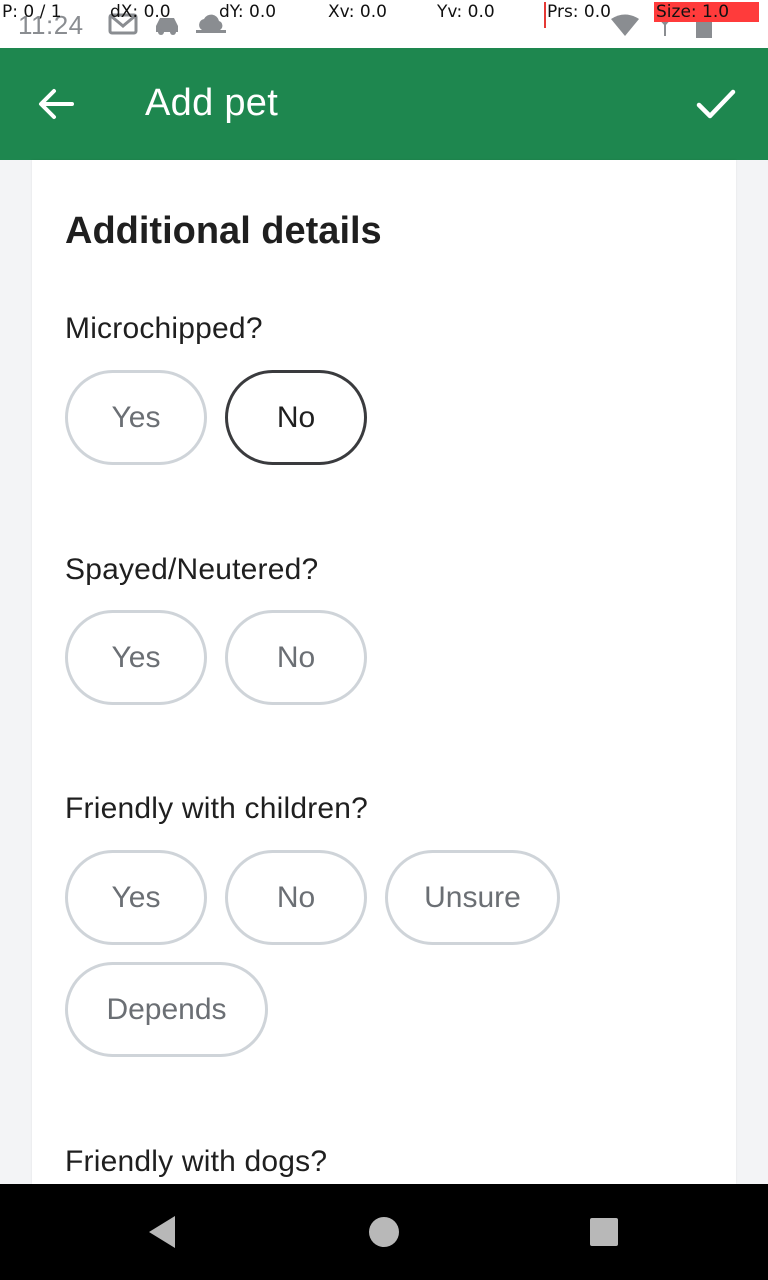 The image size is (768, 1280). I want to click on page-title: Add pet, so click(212, 103).